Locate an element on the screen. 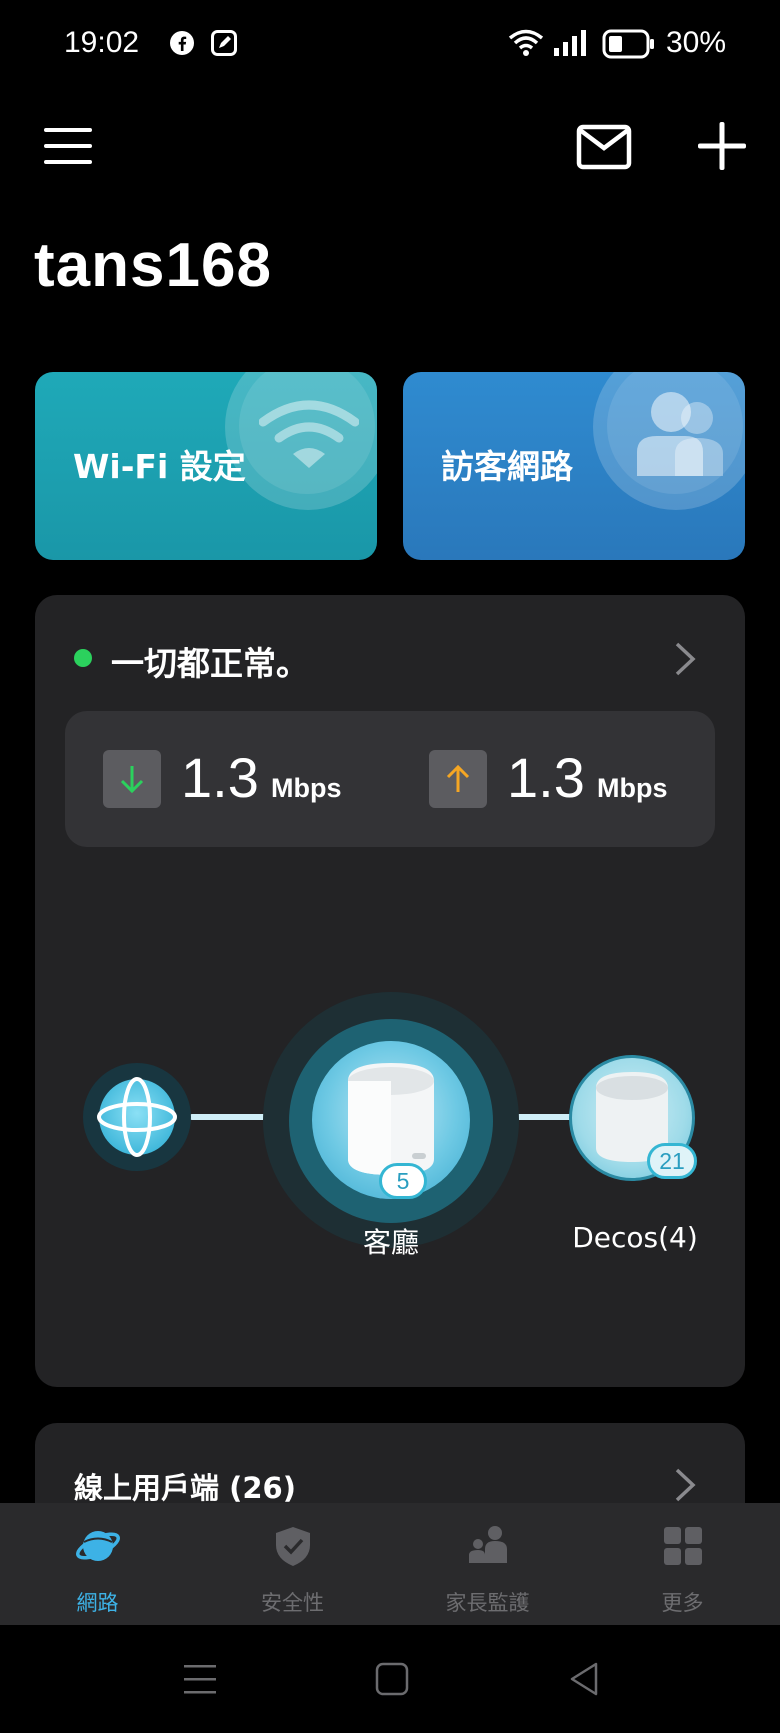 The height and width of the screenshot is (1733, 780). shield-icon is located at coordinates (293, 1546).